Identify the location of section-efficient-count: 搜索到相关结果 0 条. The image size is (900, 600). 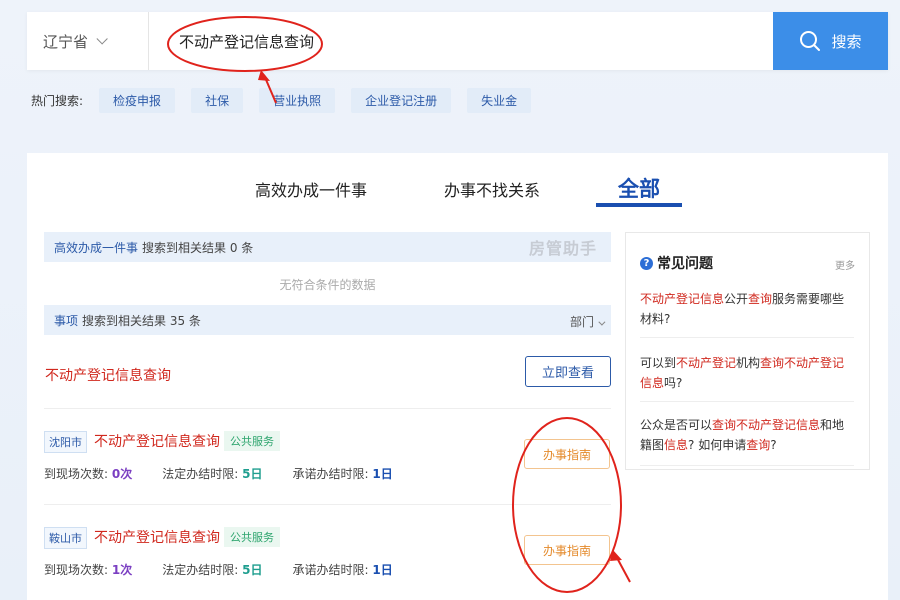
(198, 247).